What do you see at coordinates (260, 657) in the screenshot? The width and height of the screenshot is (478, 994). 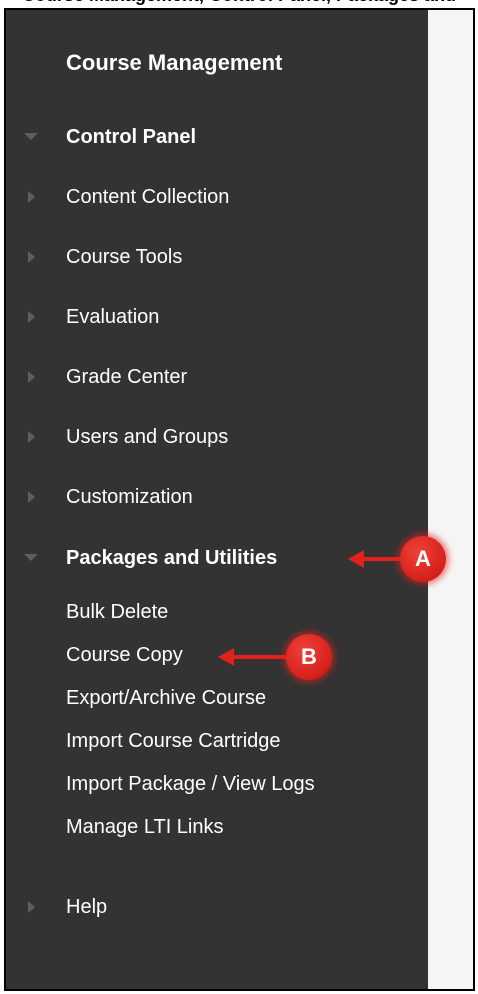 I see `callout-b-line` at bounding box center [260, 657].